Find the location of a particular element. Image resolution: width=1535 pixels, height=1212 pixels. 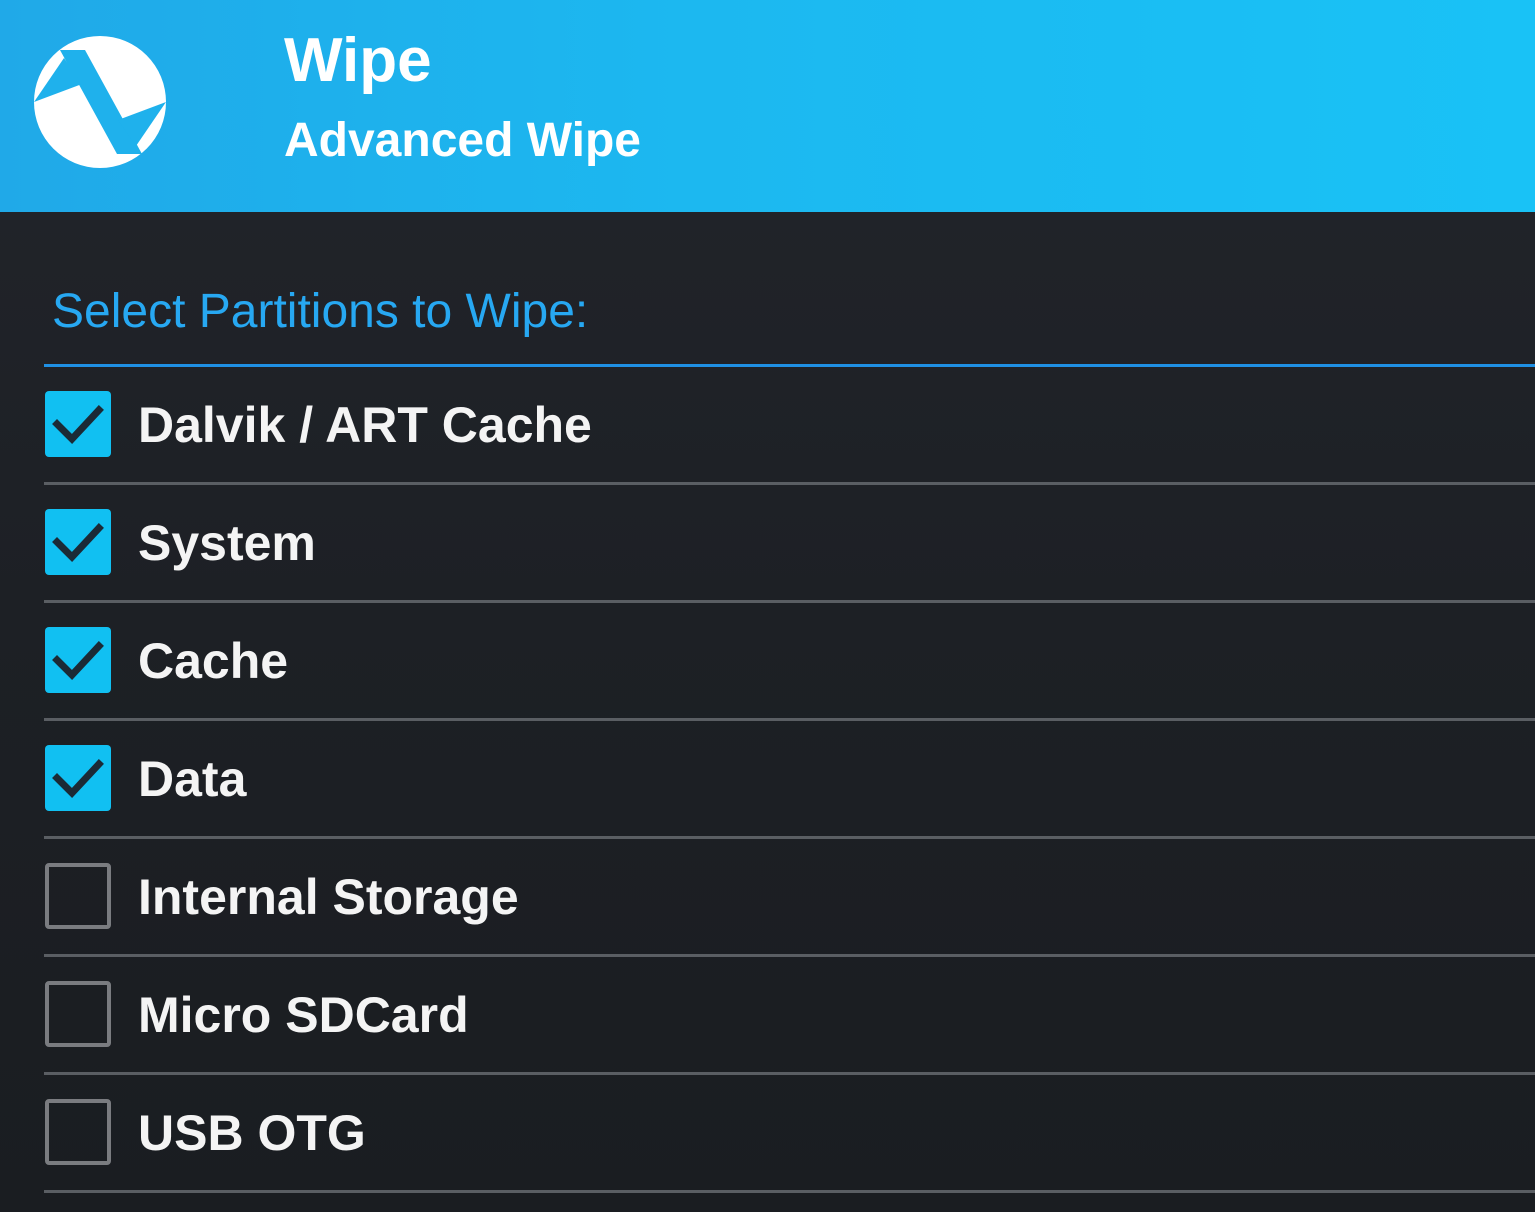

partition-row-cache: Cache is located at coordinates (789, 662).